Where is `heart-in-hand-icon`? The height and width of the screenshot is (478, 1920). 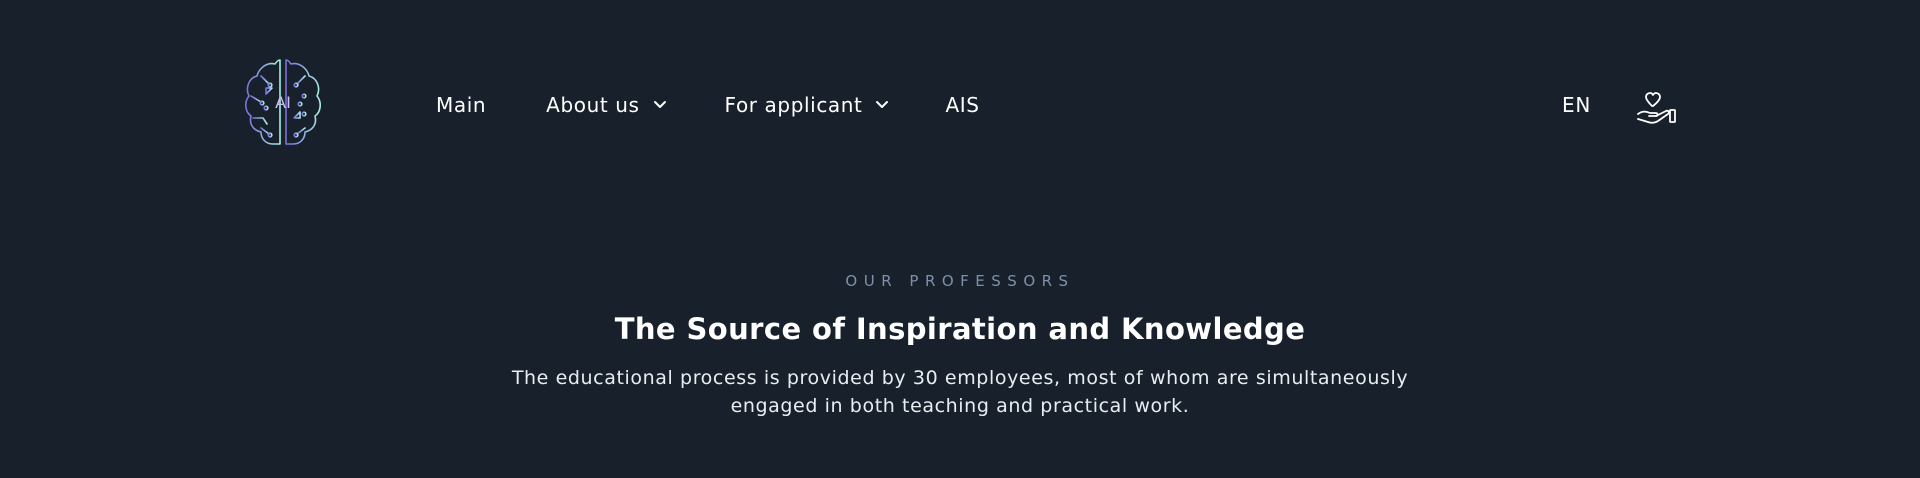 heart-in-hand-icon is located at coordinates (1656, 108).